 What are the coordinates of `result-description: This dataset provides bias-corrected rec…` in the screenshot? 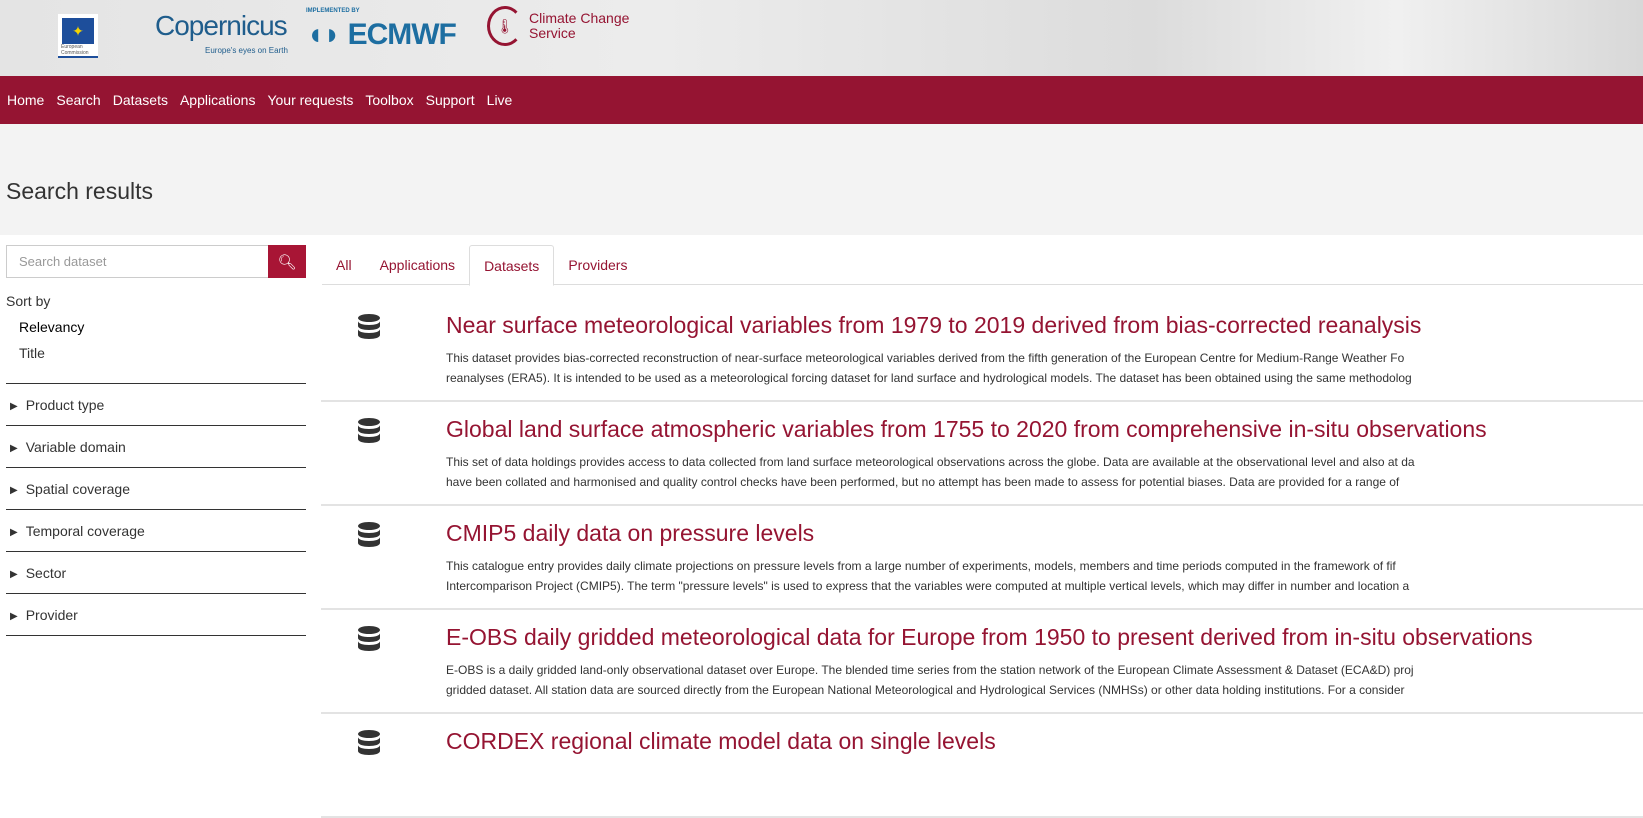 It's located at (929, 368).